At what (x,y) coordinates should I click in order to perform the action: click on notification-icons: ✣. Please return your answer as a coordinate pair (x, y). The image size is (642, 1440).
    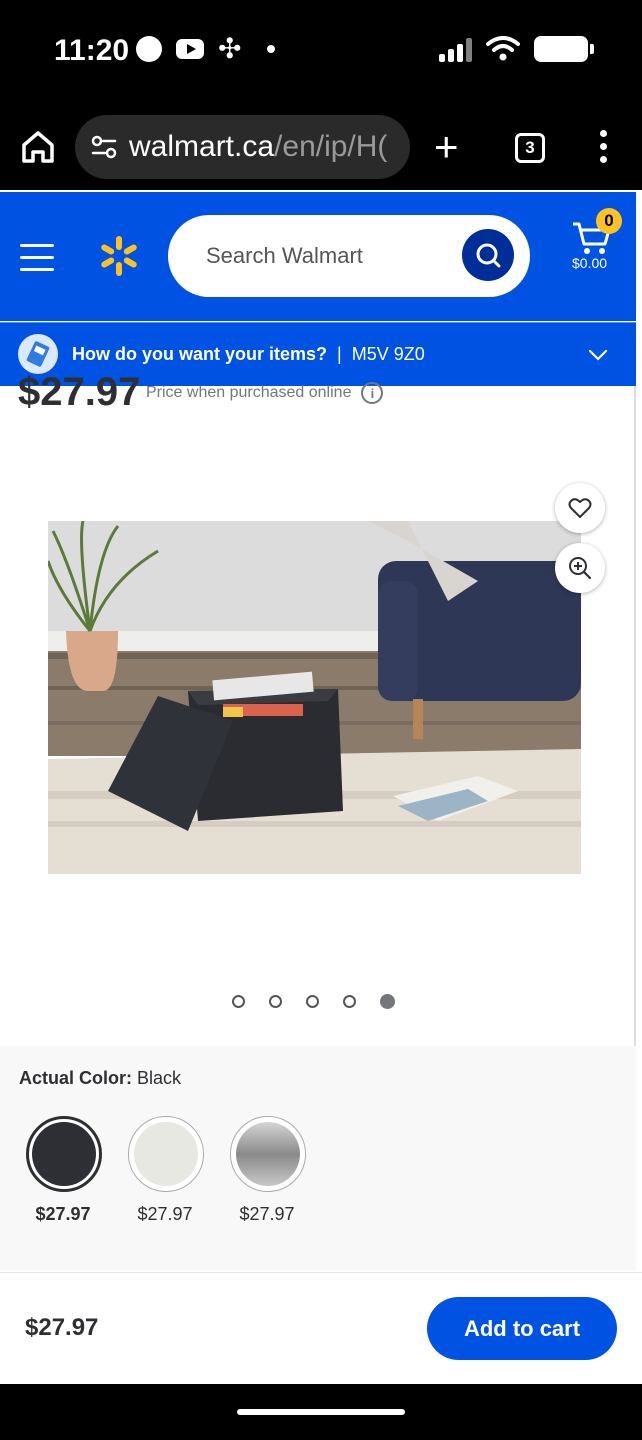
    Looking at the image, I should click on (206, 48).